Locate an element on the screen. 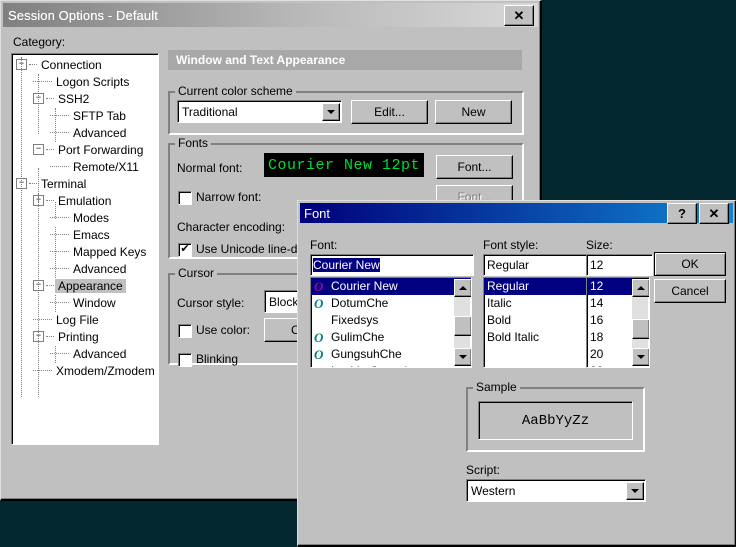 Image resolution: width=736 pixels, height=547 pixels. tree-item-label: Emulation is located at coordinates (85, 201).